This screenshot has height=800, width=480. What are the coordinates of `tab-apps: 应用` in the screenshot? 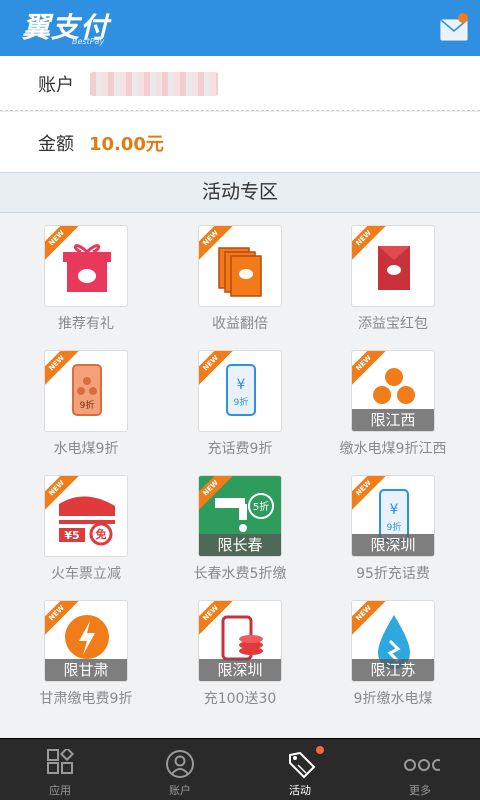 It's located at (60, 769).